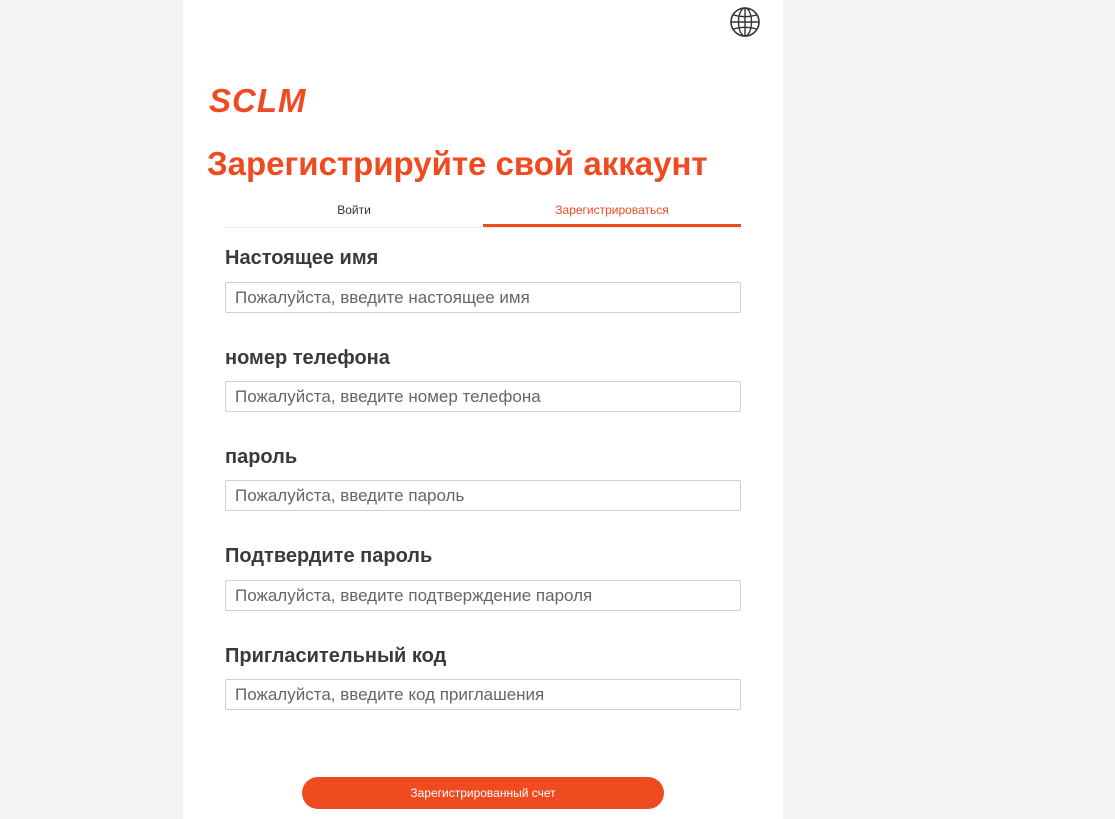 The height and width of the screenshot is (819, 1115). I want to click on tab-login: Войти, so click(354, 211).